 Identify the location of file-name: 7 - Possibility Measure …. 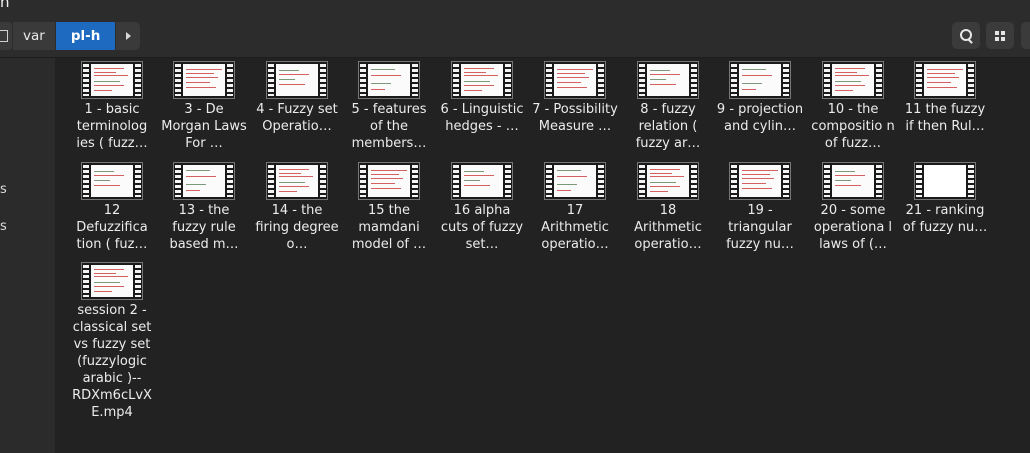
(575, 118).